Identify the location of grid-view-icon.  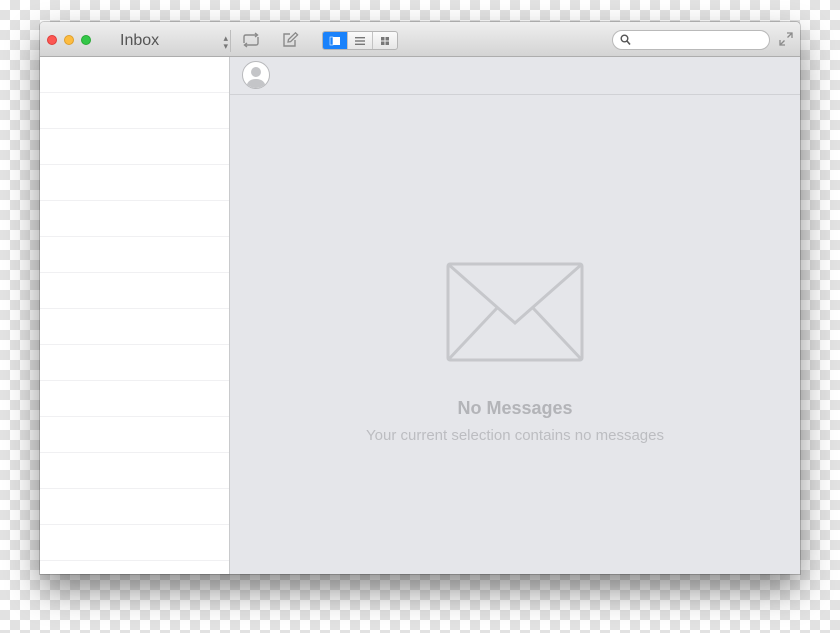
(385, 40).